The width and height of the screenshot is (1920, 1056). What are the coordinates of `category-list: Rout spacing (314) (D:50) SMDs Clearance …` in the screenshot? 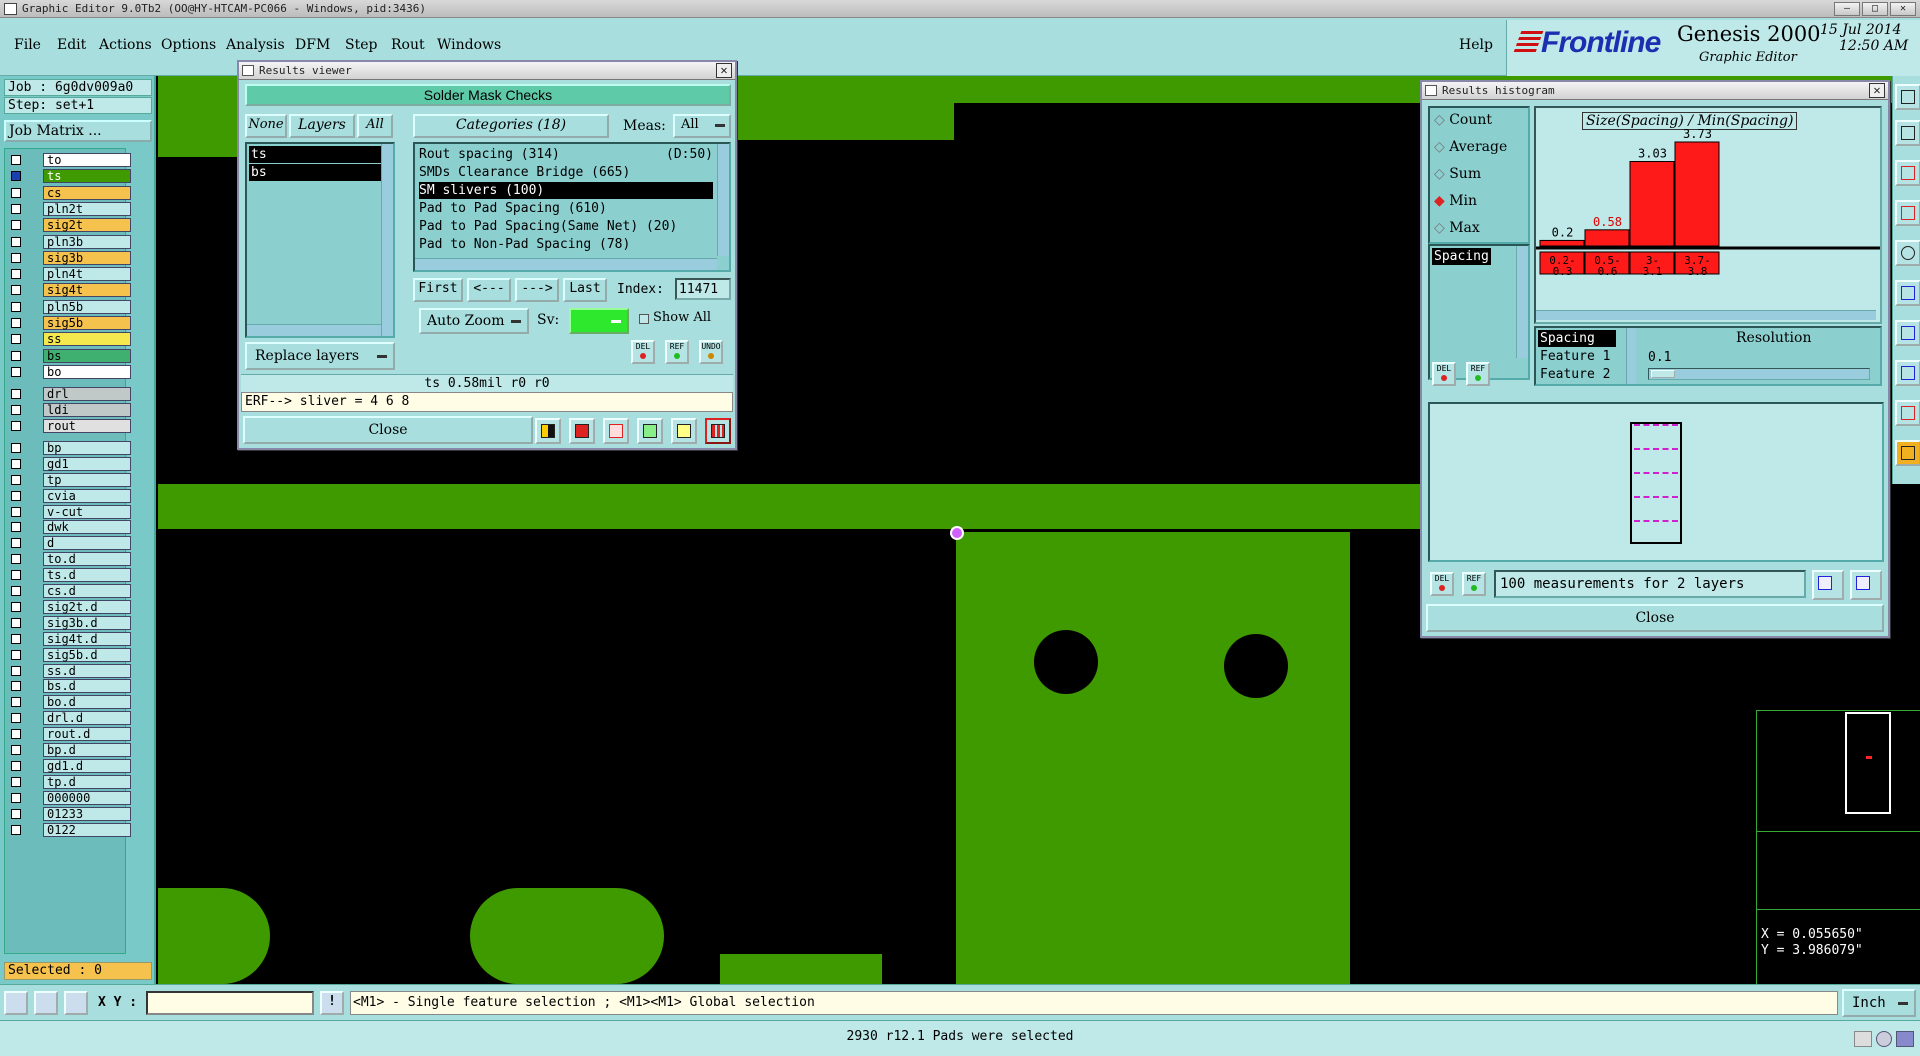 It's located at (572, 207).